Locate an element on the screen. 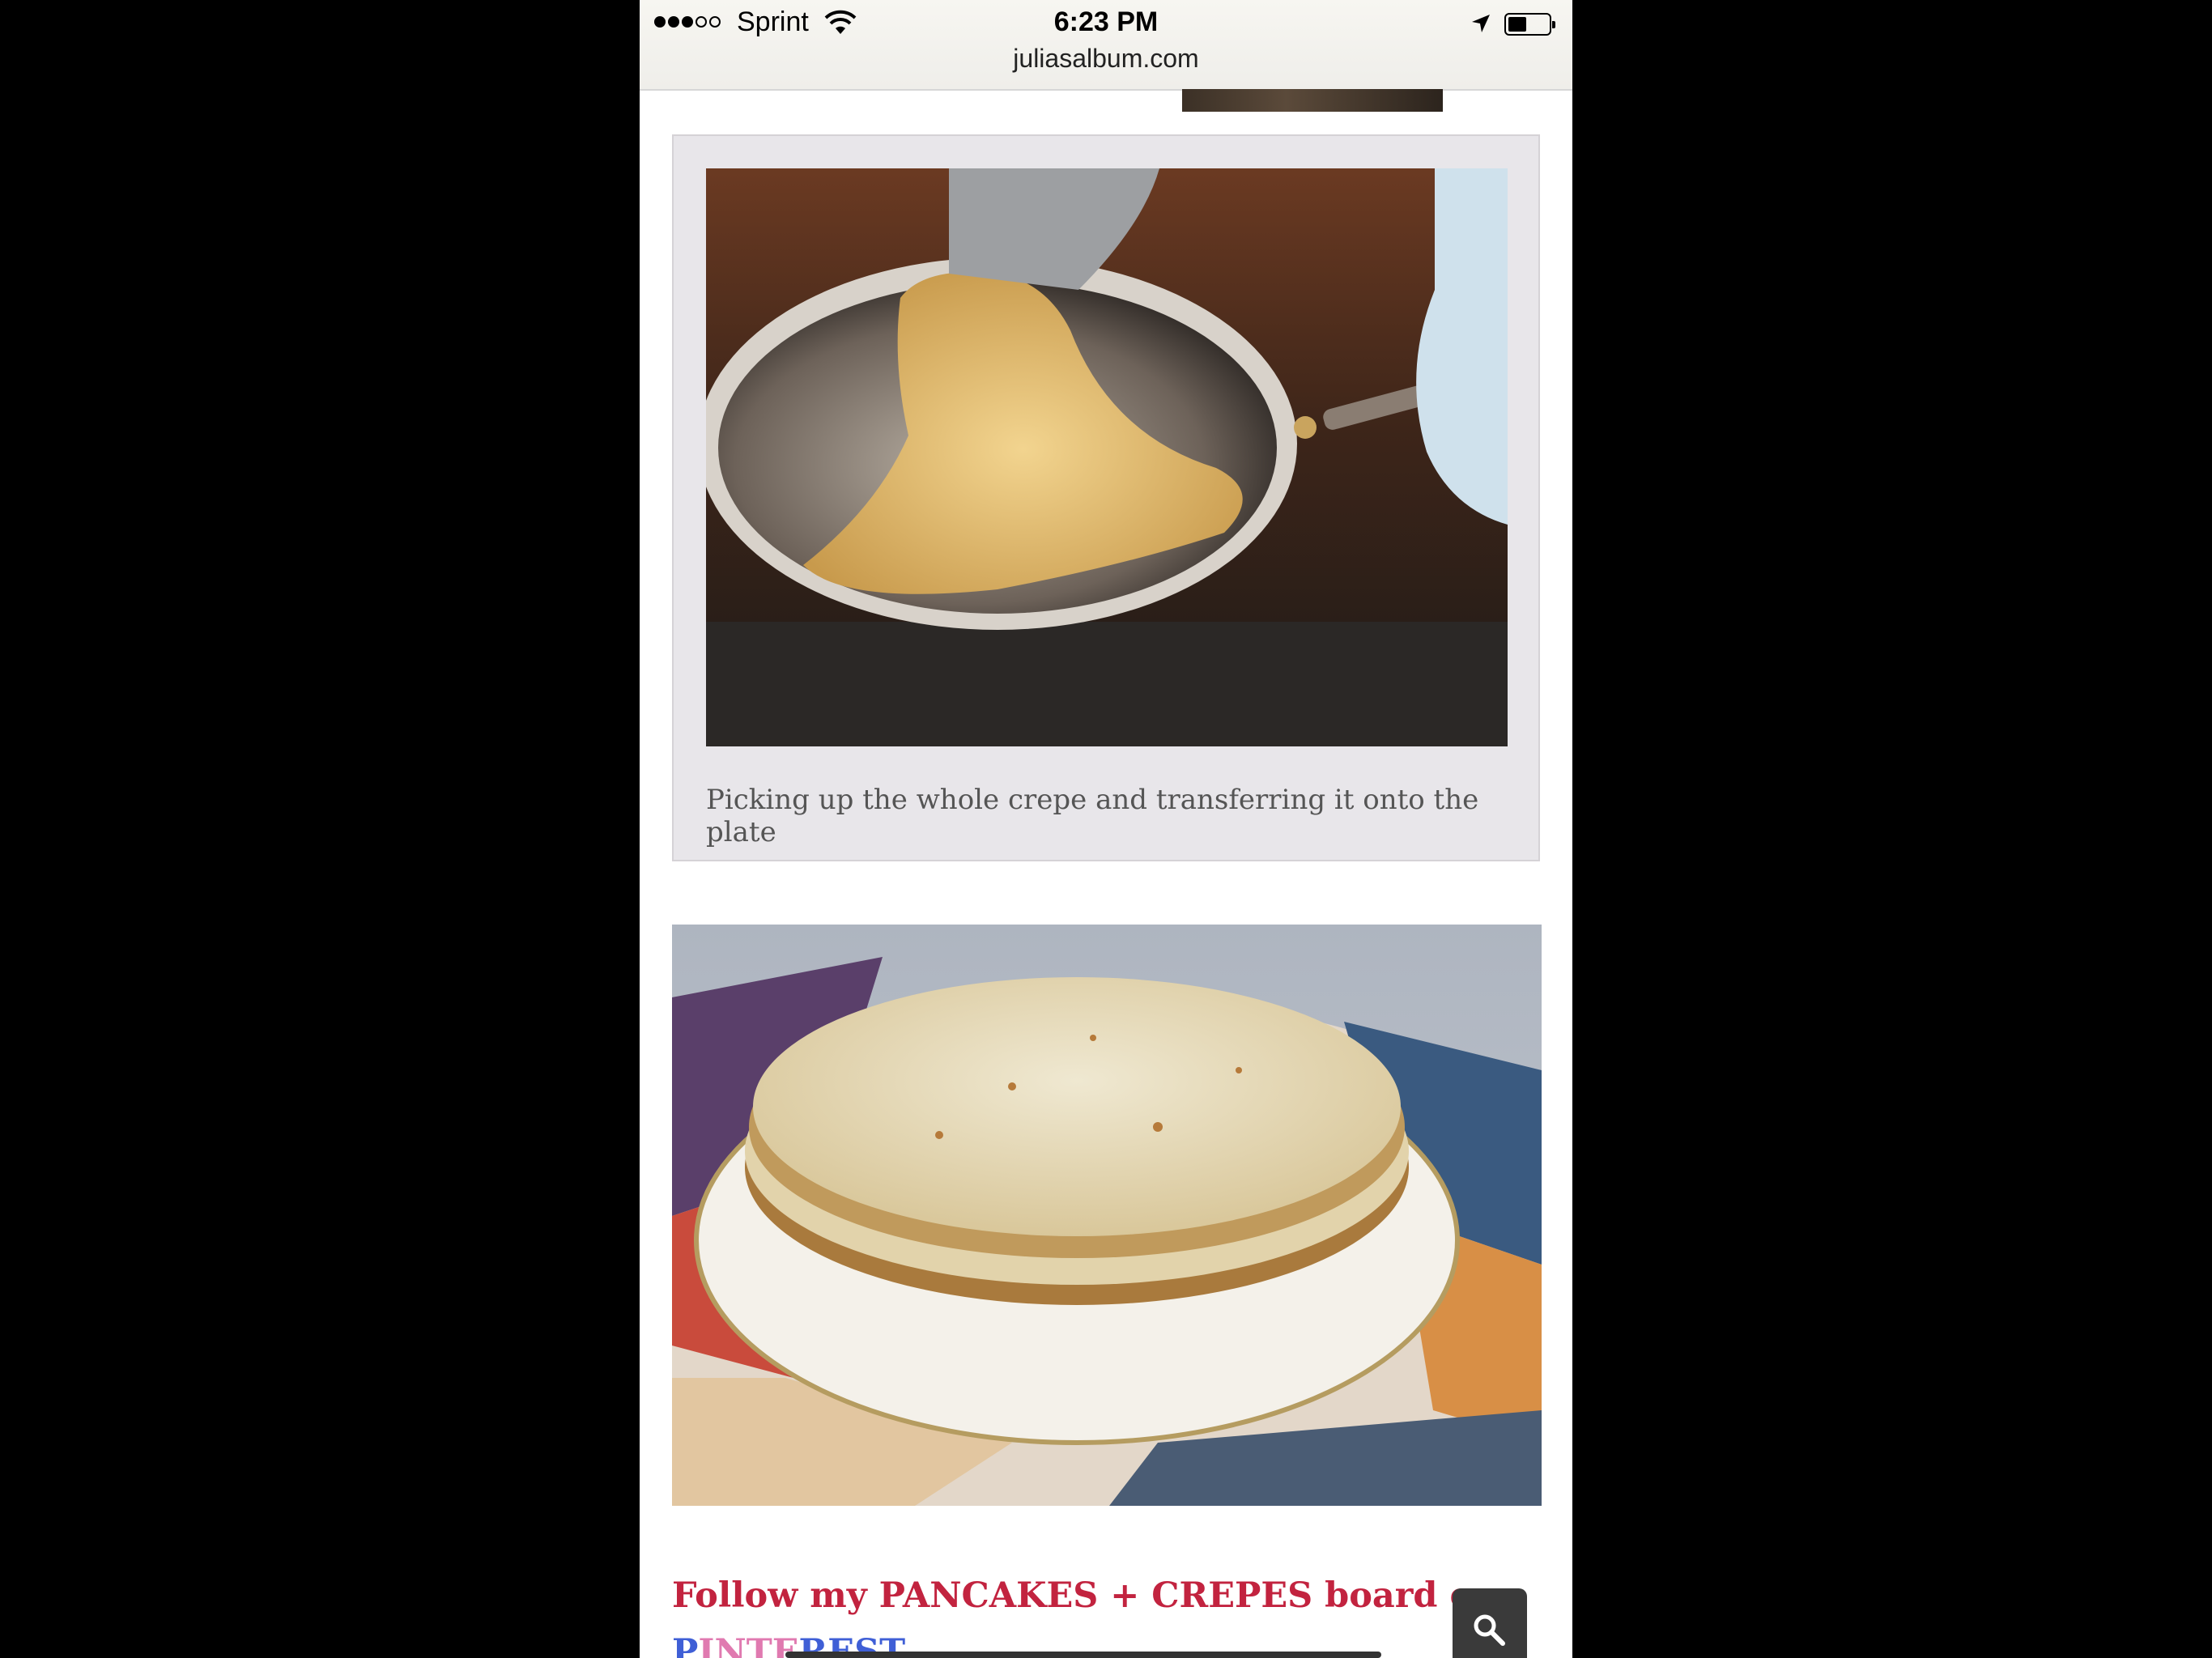 Image resolution: width=2212 pixels, height=1658 pixels. status-time: 6:23 PM is located at coordinates (1106, 21).